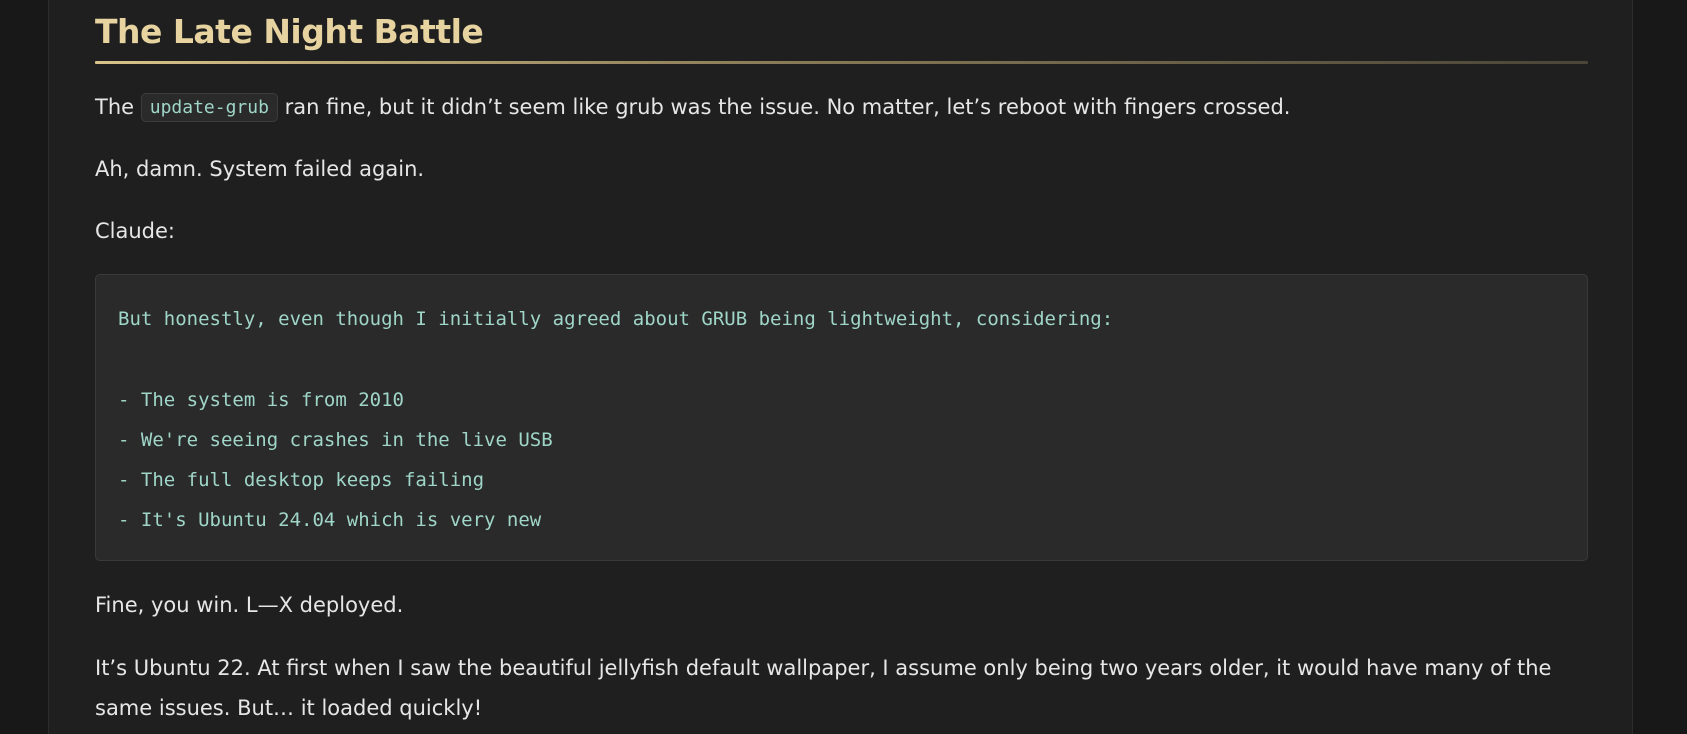 This screenshot has width=1687, height=734. I want to click on code-line-item: - It's Ubuntu 24.04 which is very new, so click(330, 520).